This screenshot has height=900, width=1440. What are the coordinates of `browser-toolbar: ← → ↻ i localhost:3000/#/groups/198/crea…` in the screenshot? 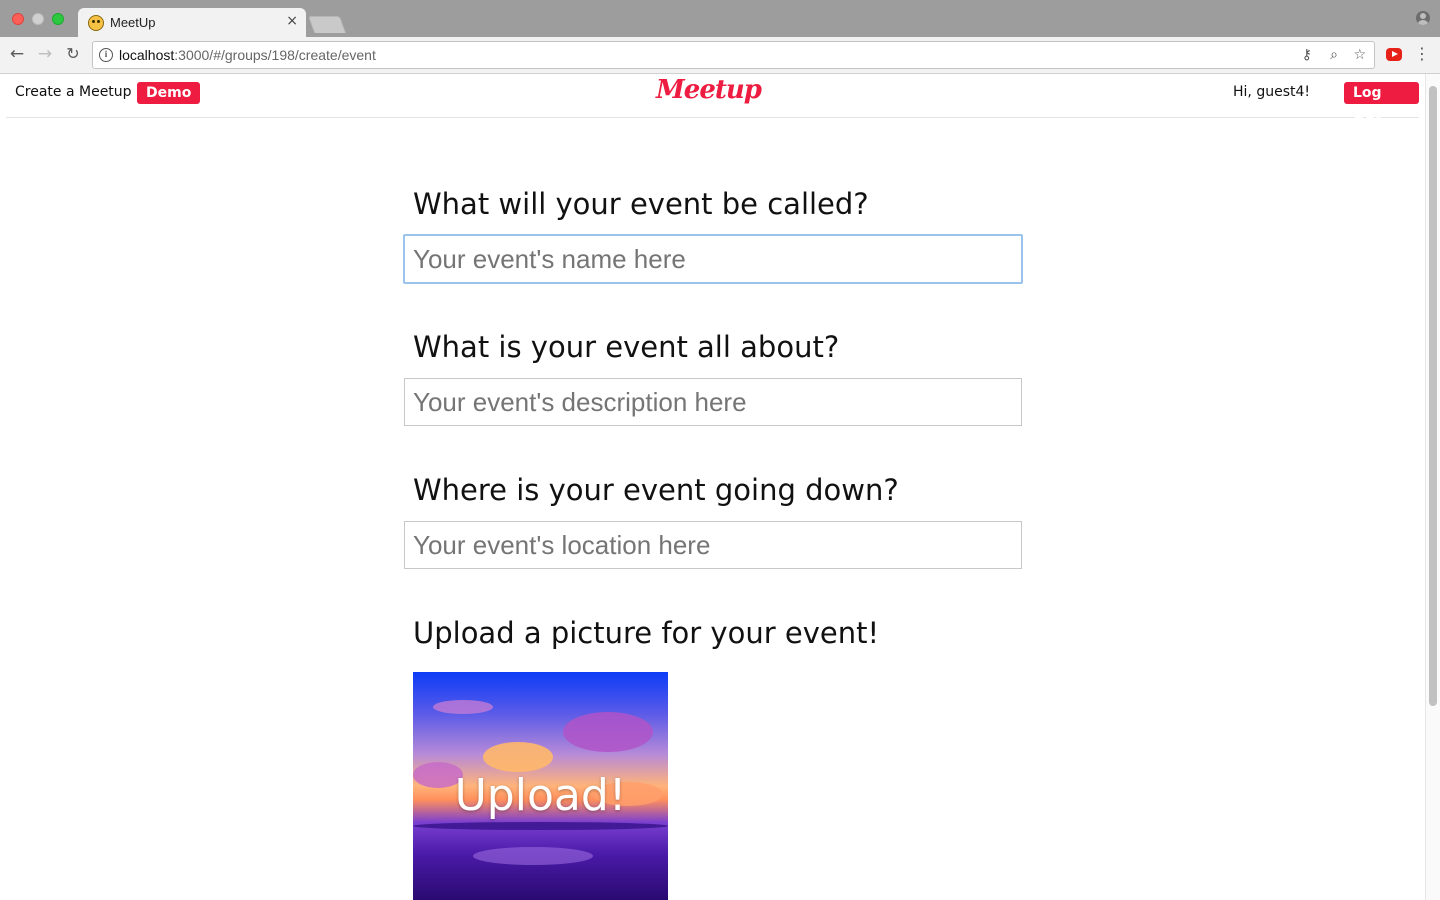 It's located at (720, 55).